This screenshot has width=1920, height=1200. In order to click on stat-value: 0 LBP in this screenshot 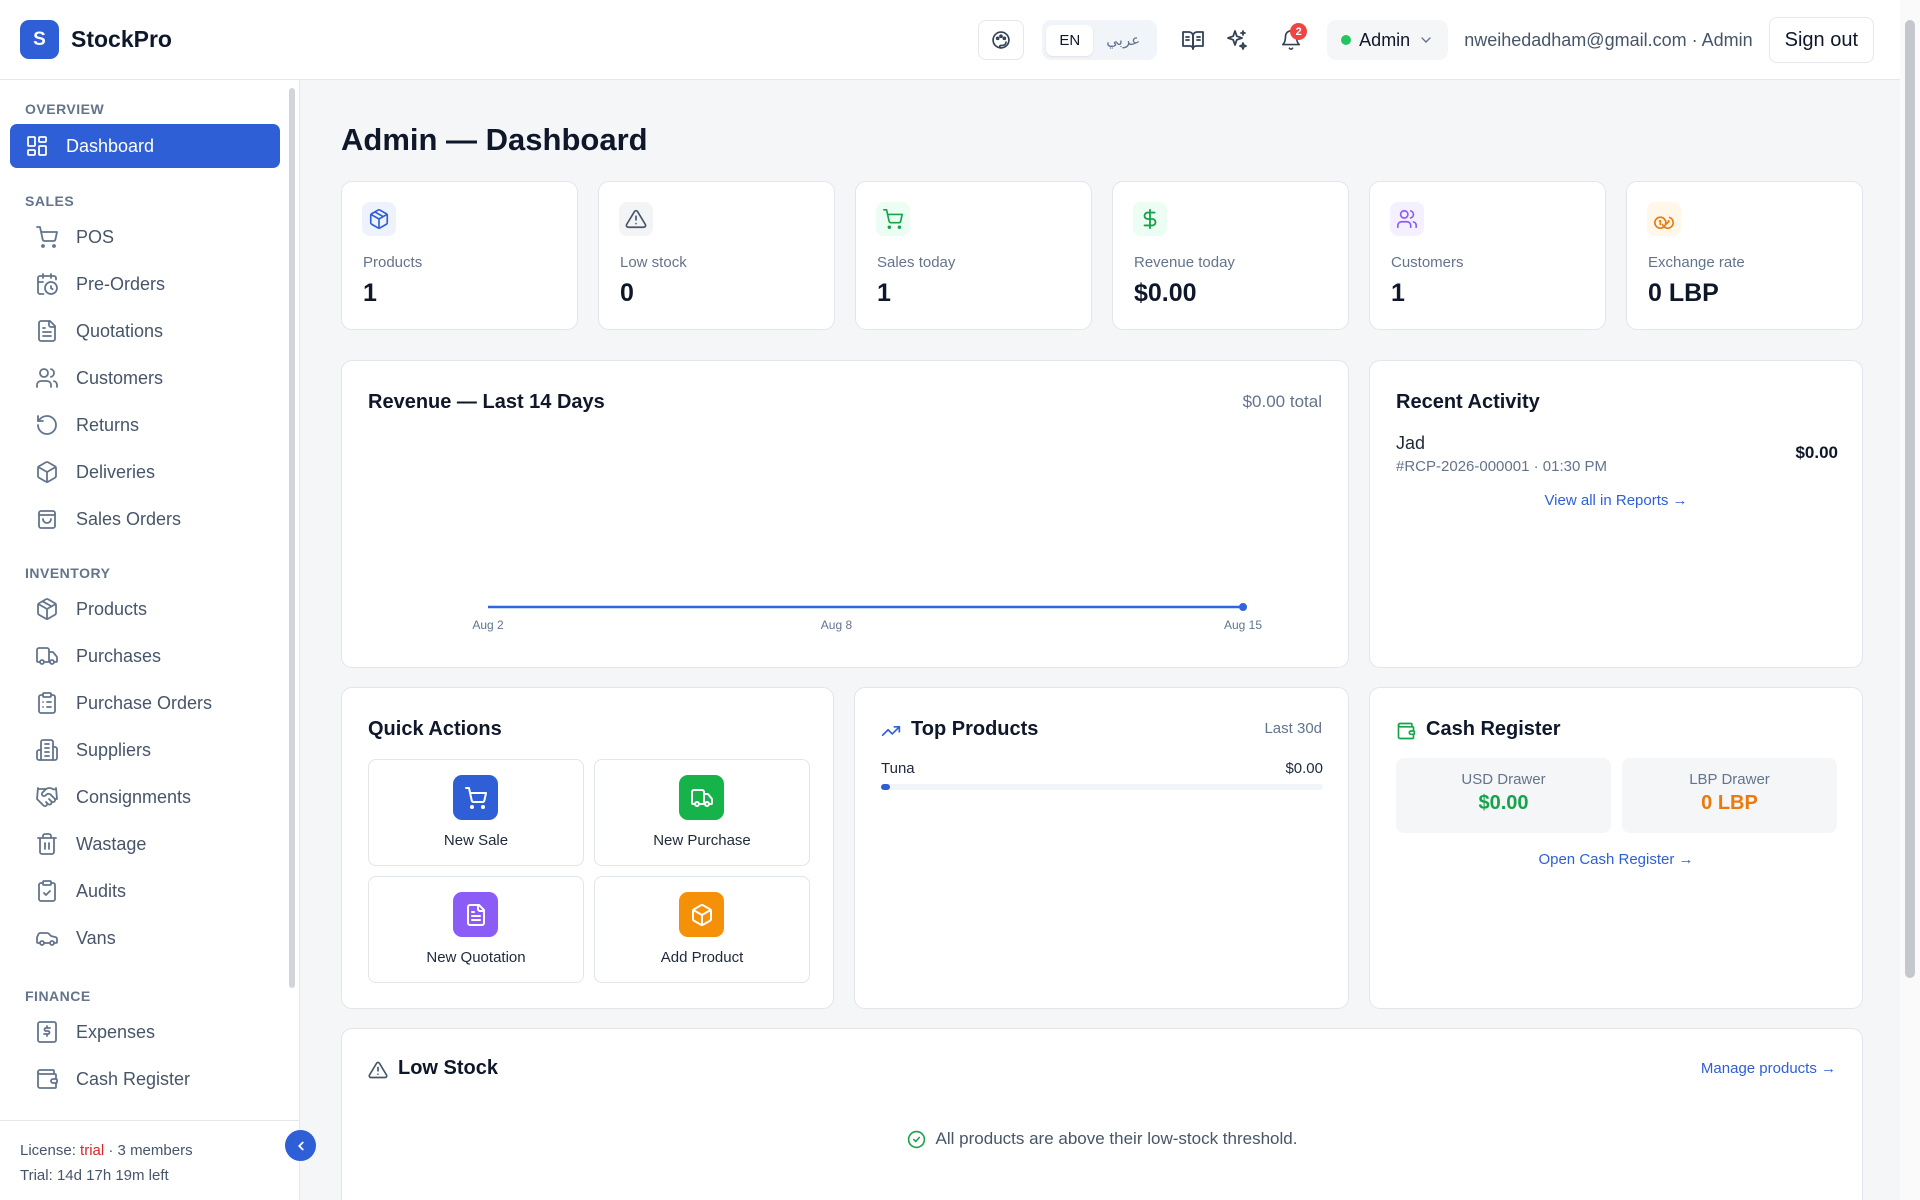, I will do `click(1683, 293)`.